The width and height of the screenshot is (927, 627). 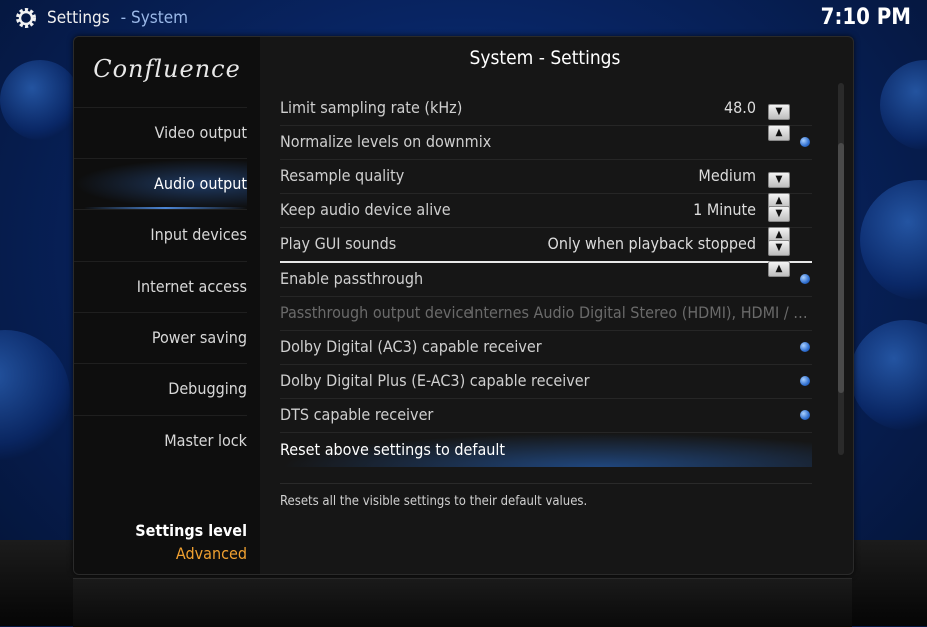 What do you see at coordinates (724, 209) in the screenshot?
I see `setting-value: 1 Minute` at bounding box center [724, 209].